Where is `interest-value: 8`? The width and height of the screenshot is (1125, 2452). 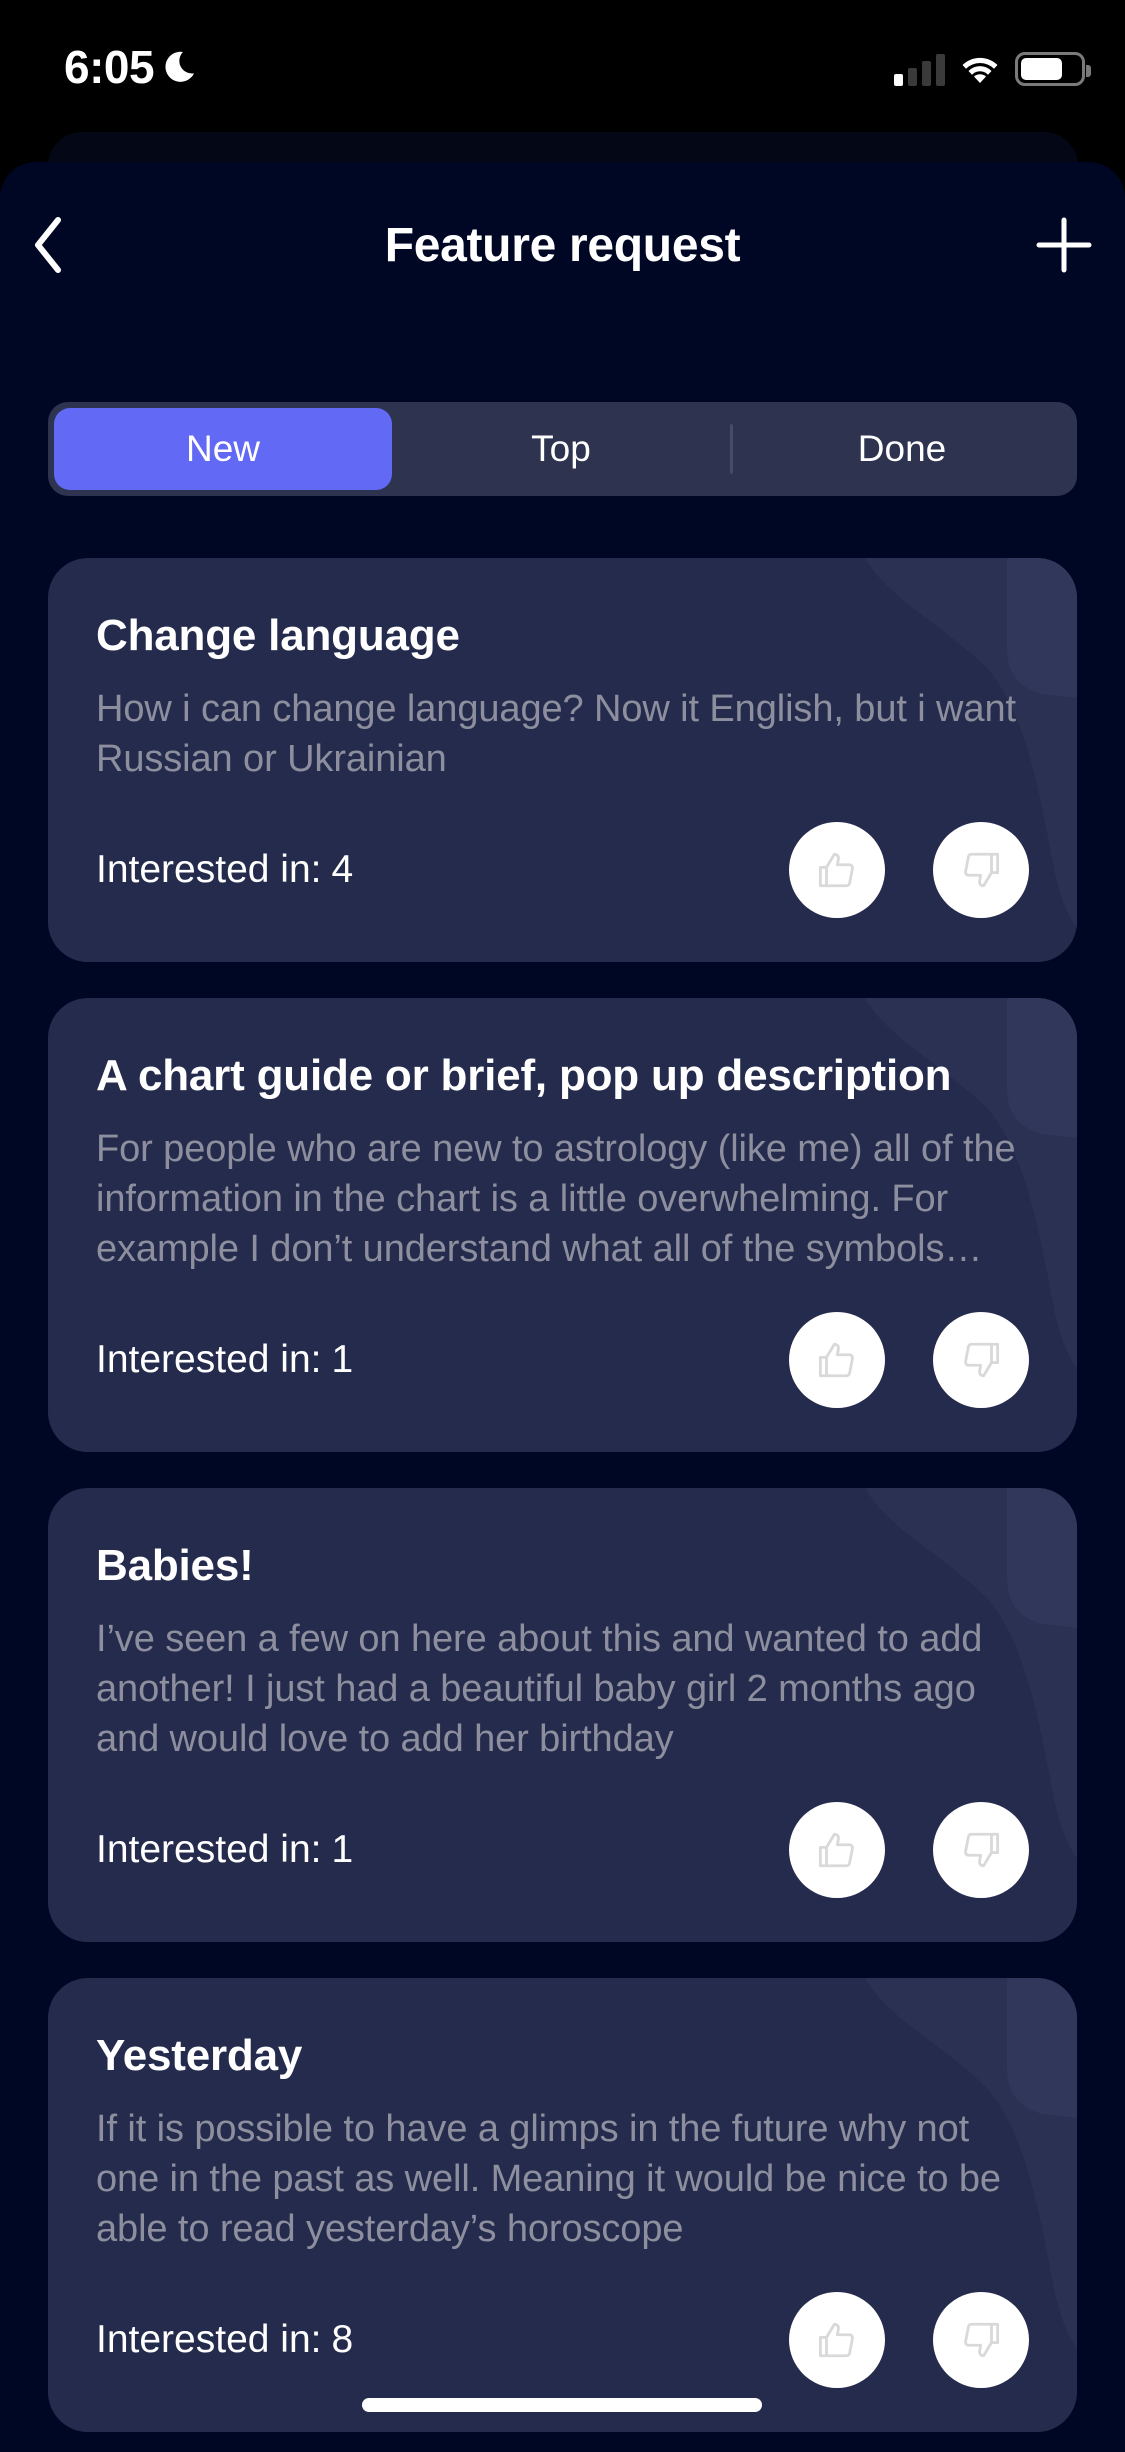 interest-value: 8 is located at coordinates (342, 2339).